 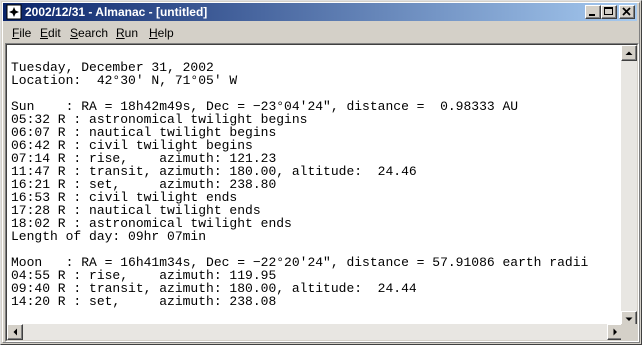 What do you see at coordinates (93, 33) in the screenshot?
I see `search-menu-rest: earch` at bounding box center [93, 33].